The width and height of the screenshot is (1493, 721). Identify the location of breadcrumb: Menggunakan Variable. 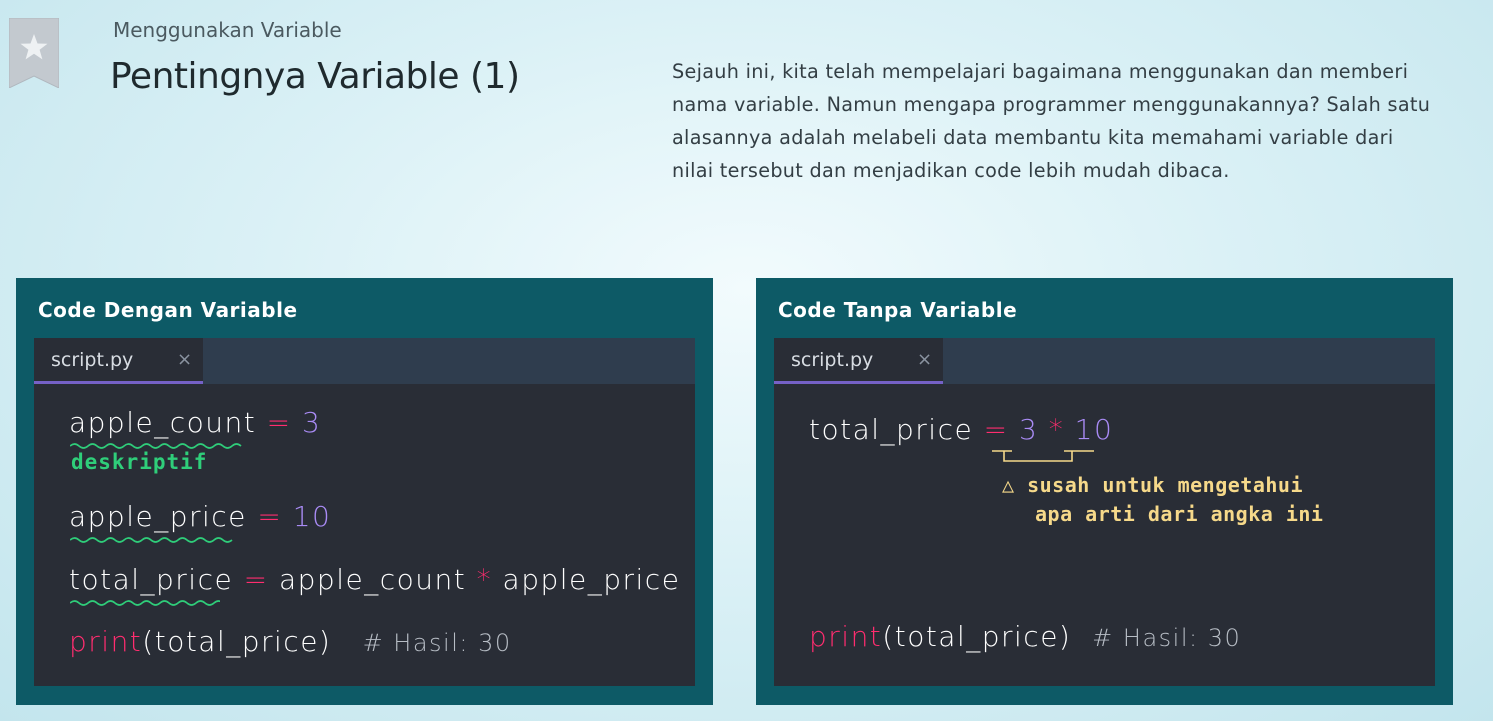
(227, 30).